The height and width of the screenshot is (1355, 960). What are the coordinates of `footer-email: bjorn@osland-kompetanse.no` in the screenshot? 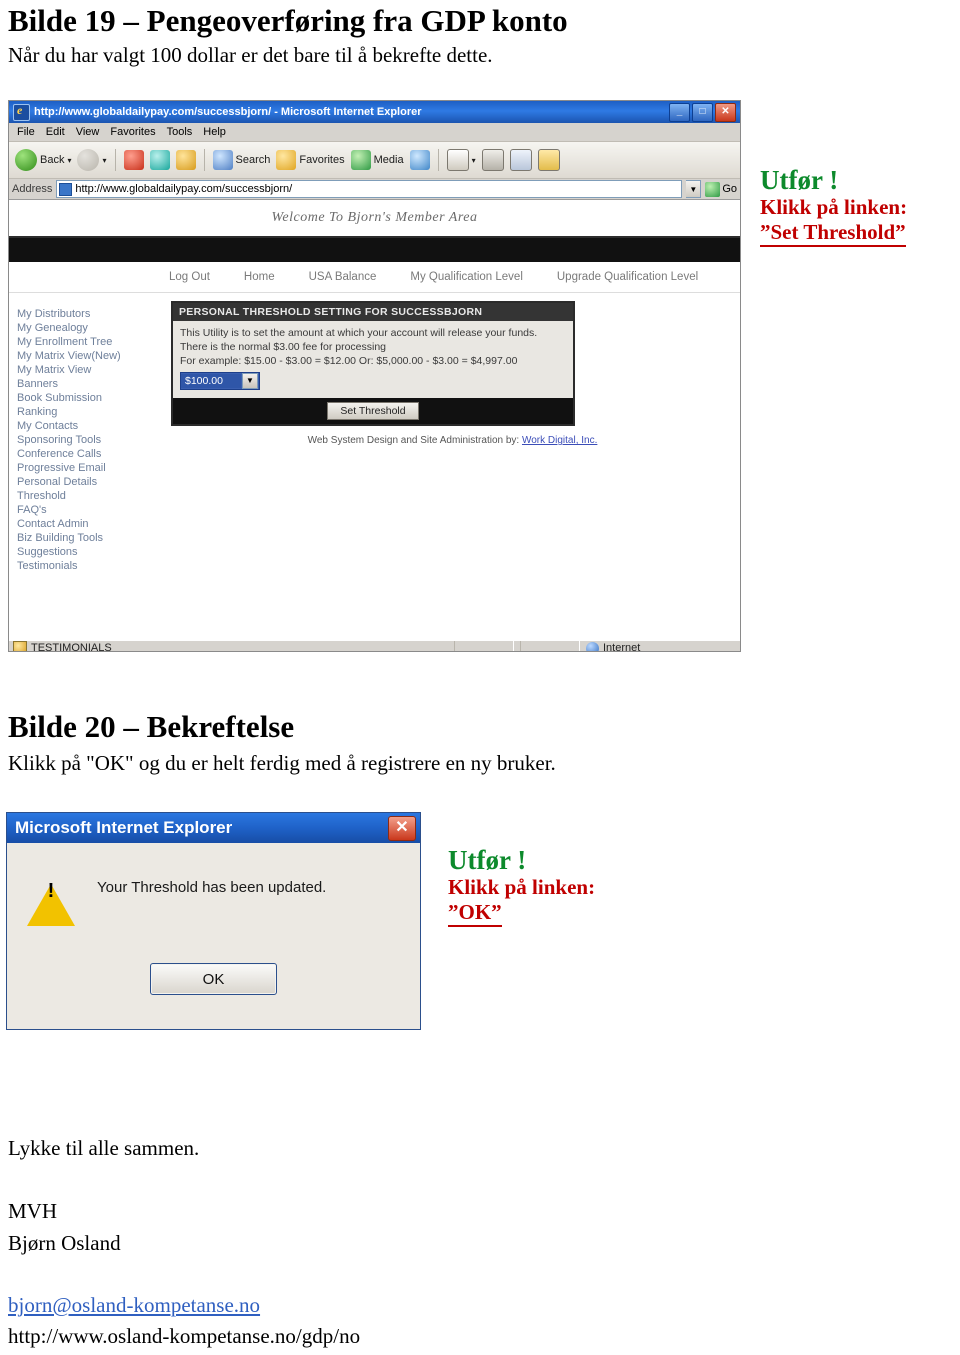 It's located at (134, 1305).